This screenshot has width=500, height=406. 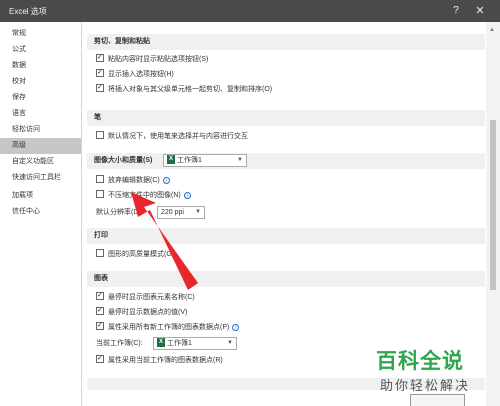 I want to click on option-insert-options-button: 显示插入选项按钮(H), so click(x=135, y=75).